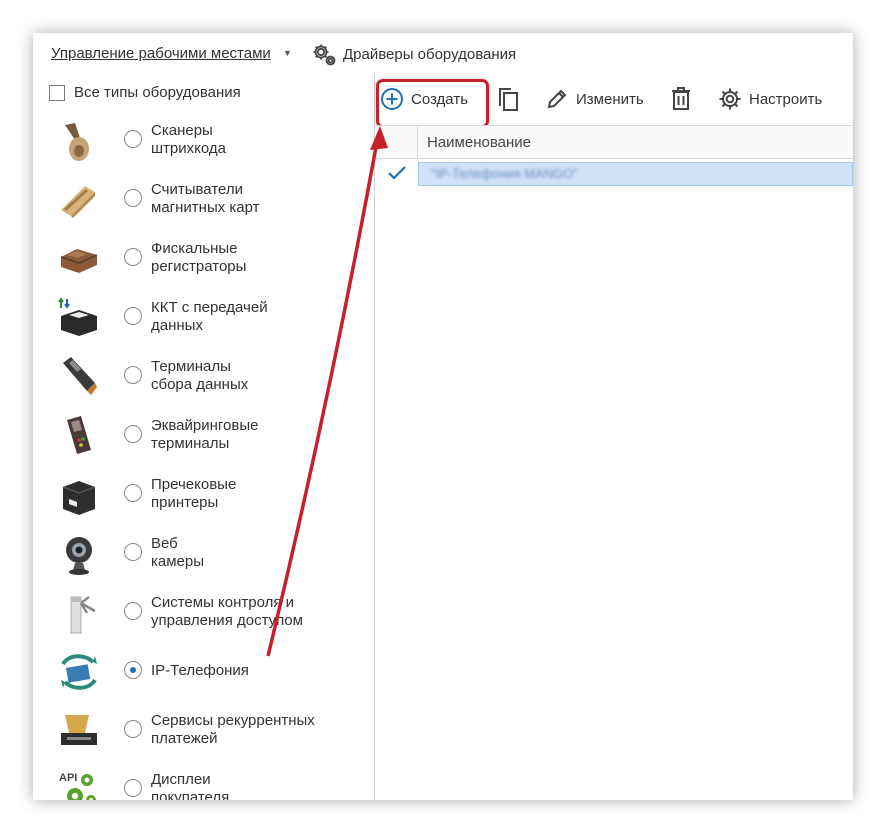 This screenshot has width=885, height=833. I want to click on copy-button, so click(511, 99).